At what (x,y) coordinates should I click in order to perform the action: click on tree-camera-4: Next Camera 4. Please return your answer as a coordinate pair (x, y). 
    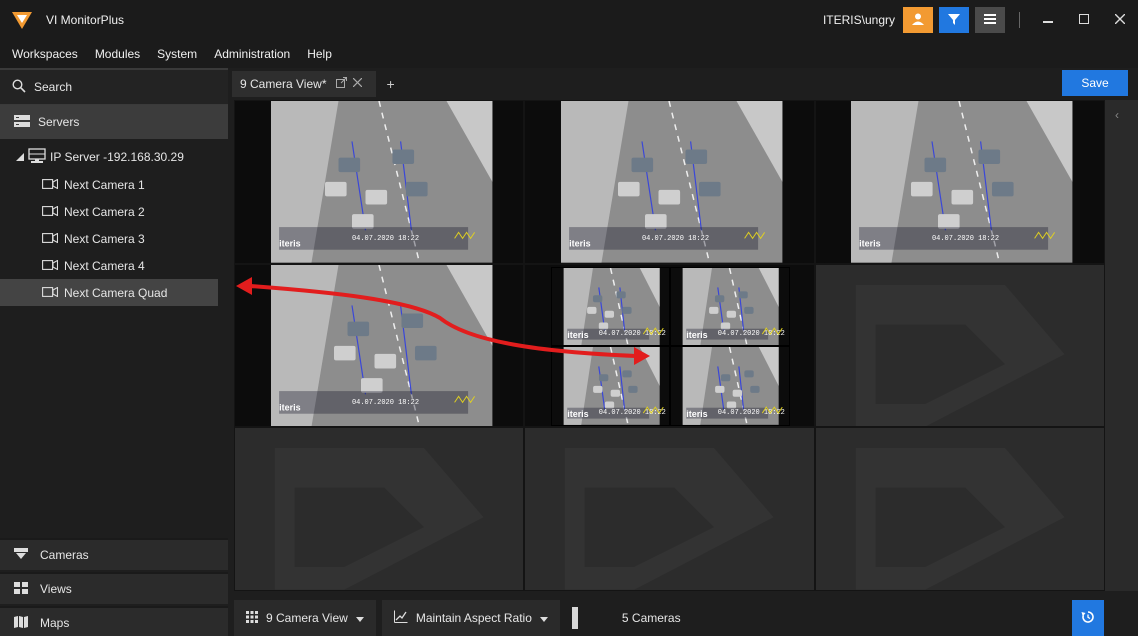
    Looking at the image, I should click on (114, 265).